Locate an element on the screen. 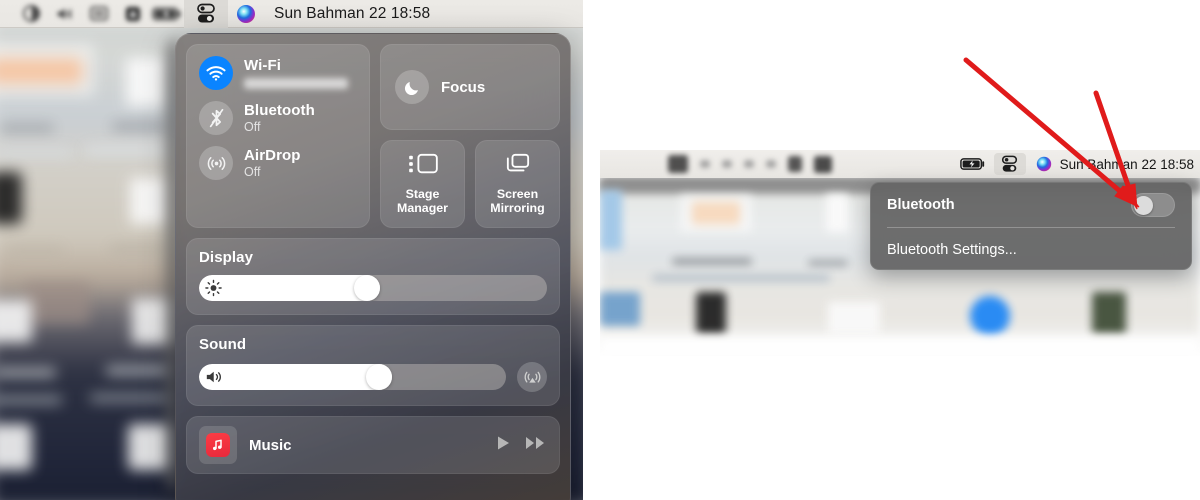 This screenshot has height=500, width=1200. bluetooth-toggle is located at coordinates (1153, 205).